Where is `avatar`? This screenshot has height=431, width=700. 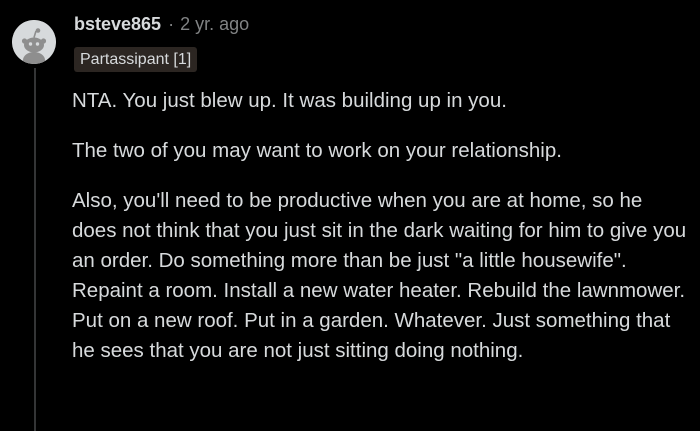
avatar is located at coordinates (34, 42).